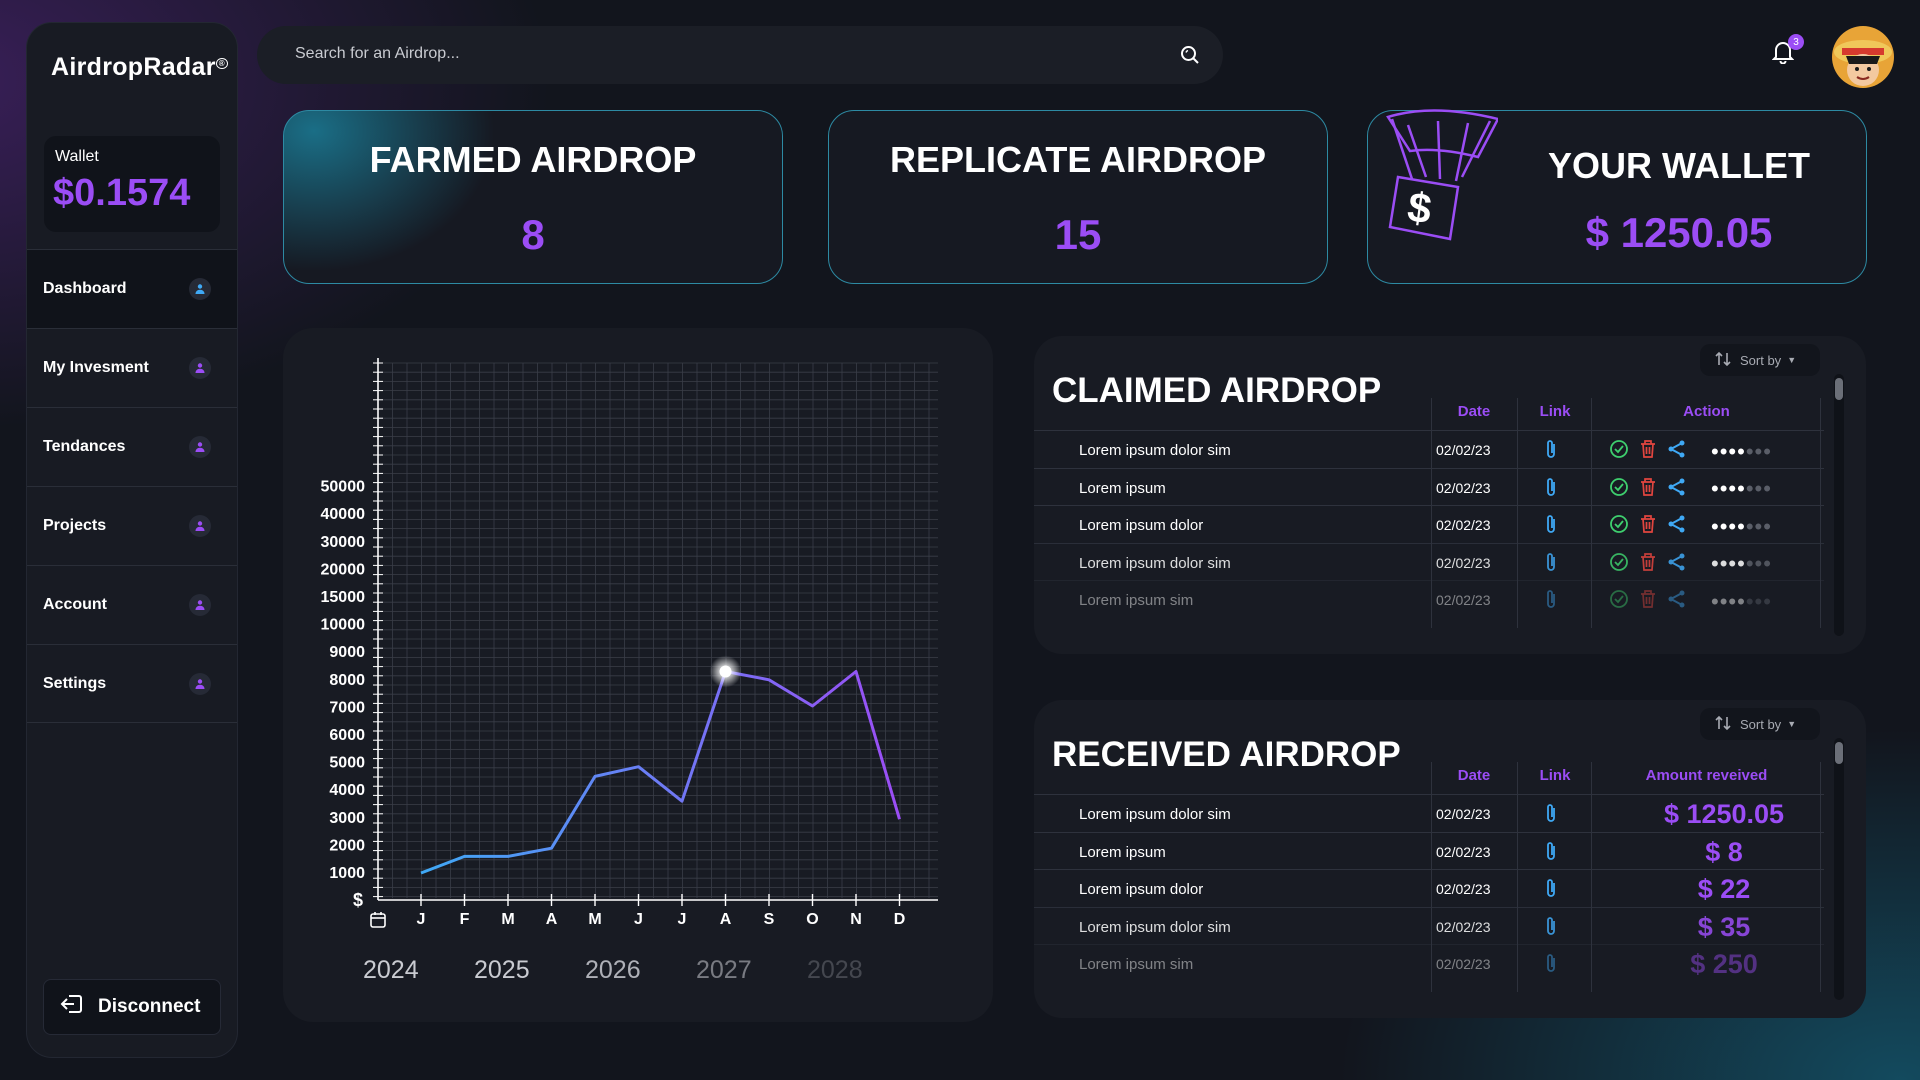 This screenshot has height=1080, width=1920. Describe the element at coordinates (1706, 775) in the screenshot. I see `column-header-amount: Amount reveived` at that location.